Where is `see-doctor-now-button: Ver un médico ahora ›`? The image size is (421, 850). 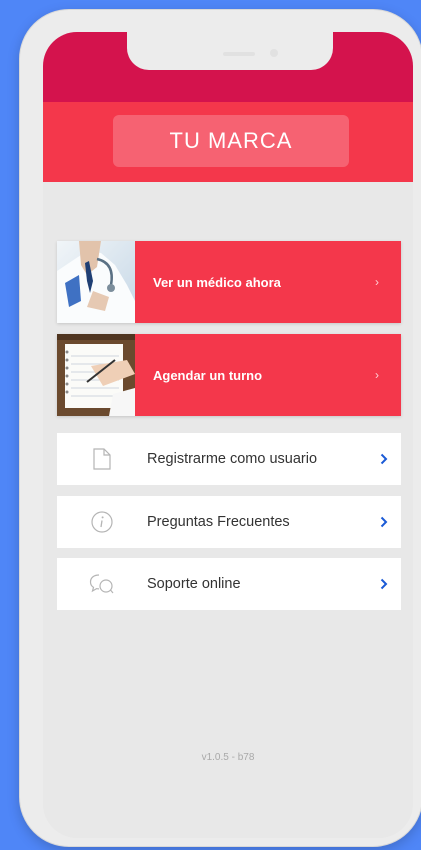 see-doctor-now-button: Ver un médico ahora › is located at coordinates (229, 282).